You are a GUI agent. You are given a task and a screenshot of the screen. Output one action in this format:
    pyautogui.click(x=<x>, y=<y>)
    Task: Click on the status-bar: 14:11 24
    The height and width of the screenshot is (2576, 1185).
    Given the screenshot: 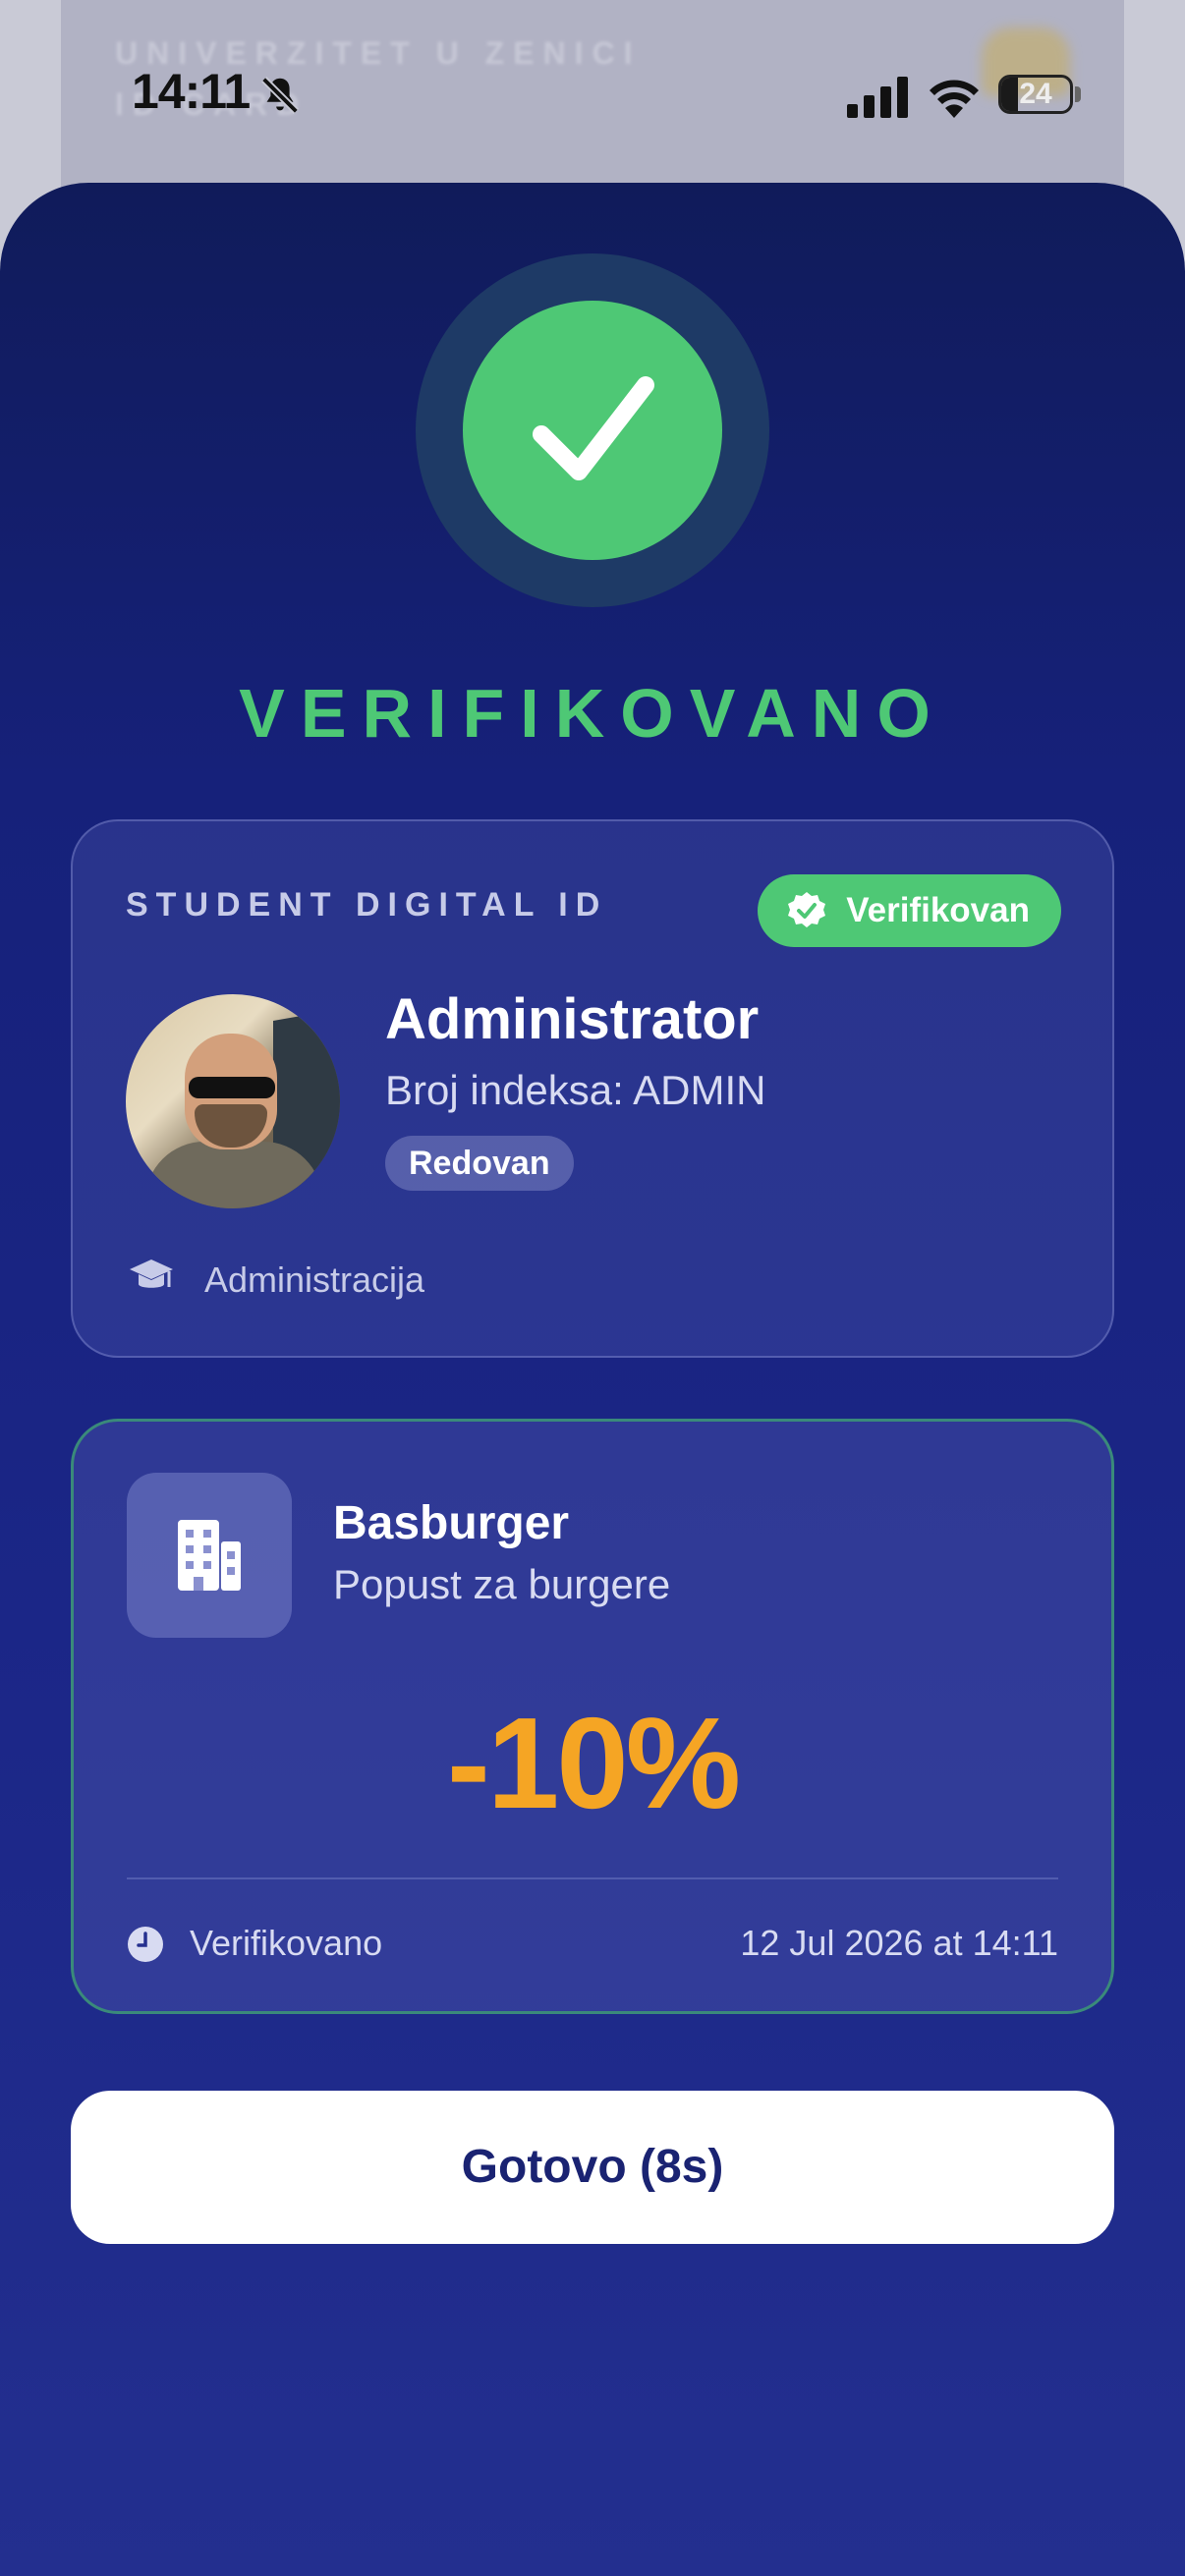 What is the action you would take?
    pyautogui.click(x=592, y=93)
    